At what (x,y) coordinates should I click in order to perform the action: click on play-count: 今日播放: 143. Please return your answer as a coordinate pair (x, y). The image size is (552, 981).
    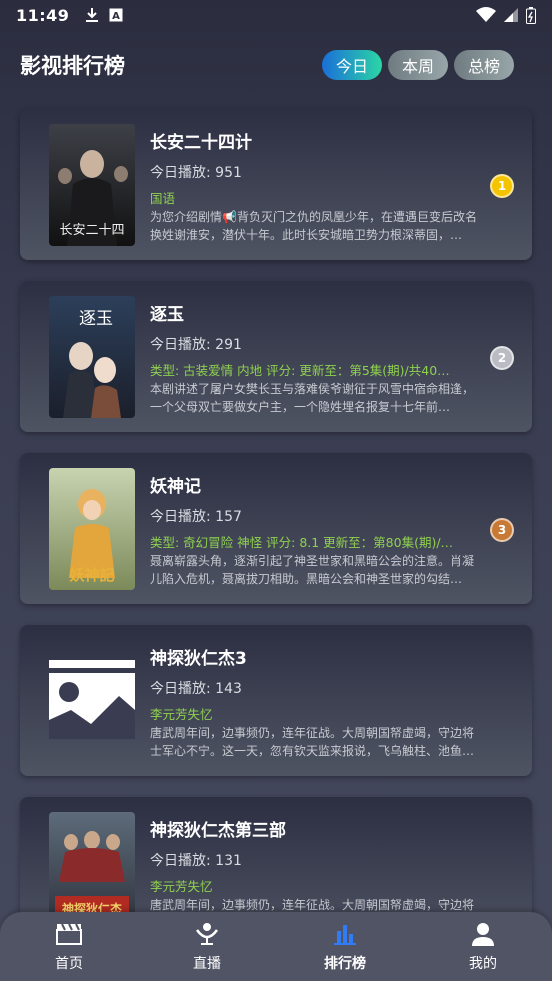
    Looking at the image, I should click on (196, 689).